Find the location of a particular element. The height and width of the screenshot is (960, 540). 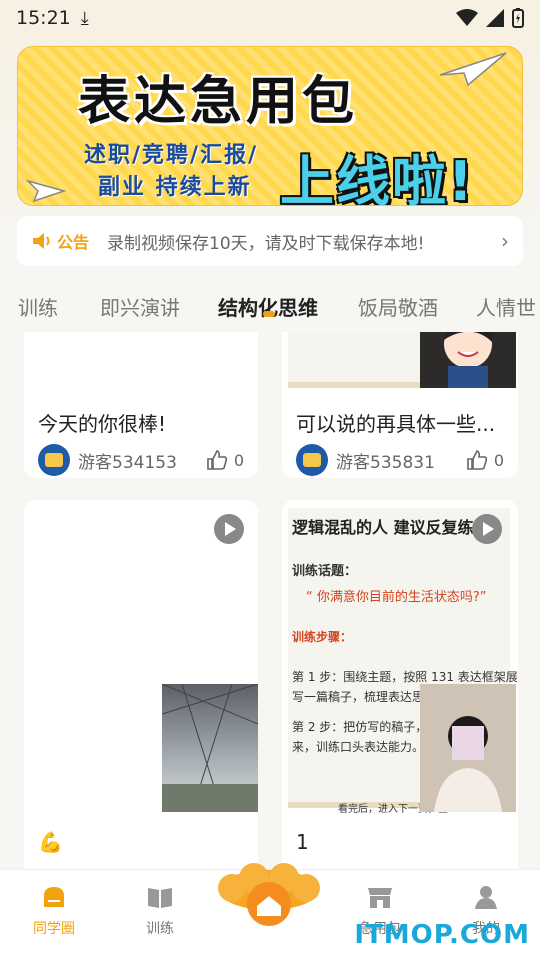

slide-topic-label: 训练话题： is located at coordinates (325, 571).